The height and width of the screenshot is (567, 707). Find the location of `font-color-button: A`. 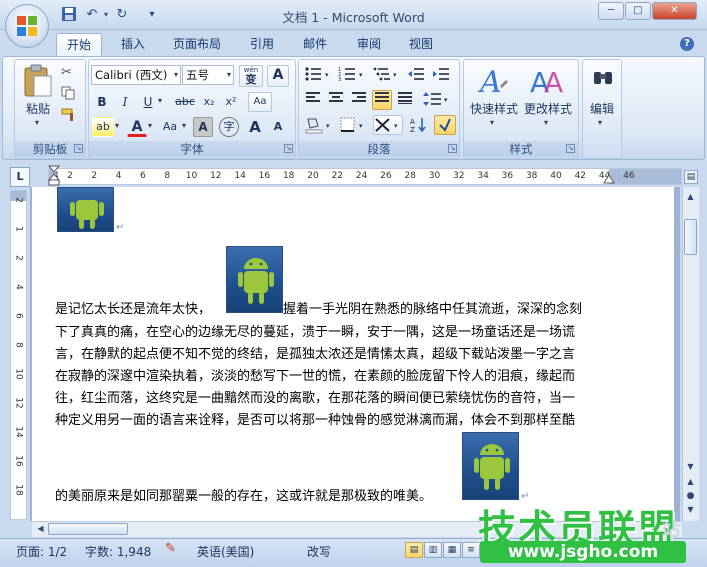

font-color-button: A is located at coordinates (137, 127).